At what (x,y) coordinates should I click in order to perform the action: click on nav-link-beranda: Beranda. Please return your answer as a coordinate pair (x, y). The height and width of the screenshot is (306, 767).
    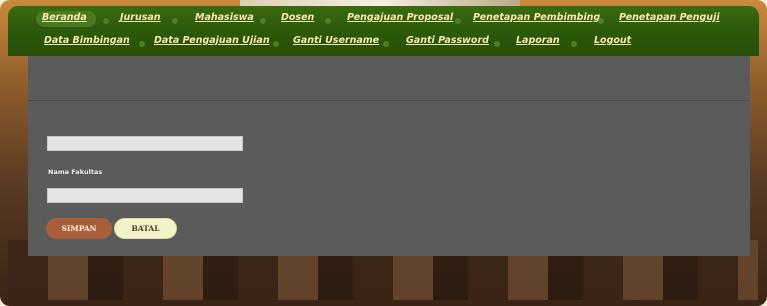
    Looking at the image, I should click on (64, 17).